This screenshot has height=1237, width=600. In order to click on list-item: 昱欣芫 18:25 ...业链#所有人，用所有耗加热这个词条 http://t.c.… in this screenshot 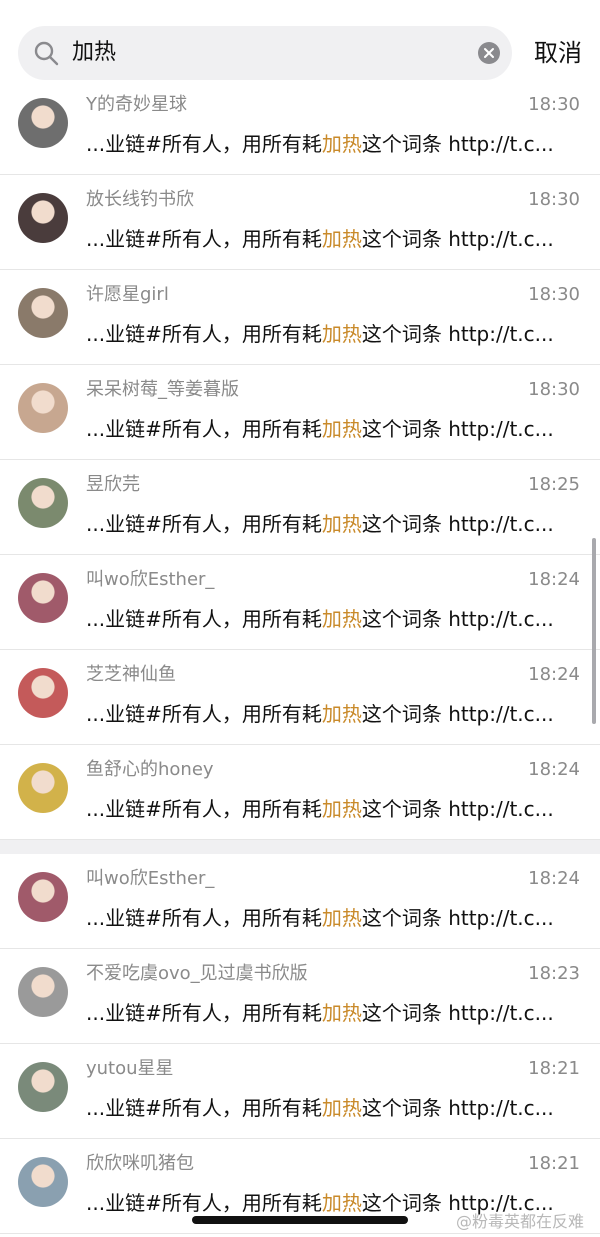, I will do `click(300, 507)`.